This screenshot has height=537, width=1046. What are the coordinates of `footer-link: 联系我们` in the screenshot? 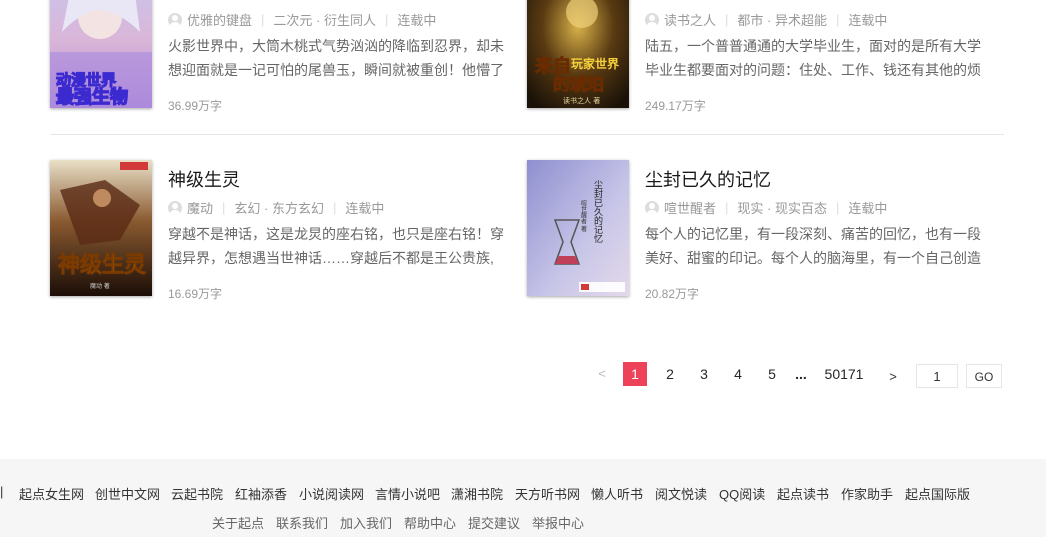 It's located at (302, 522).